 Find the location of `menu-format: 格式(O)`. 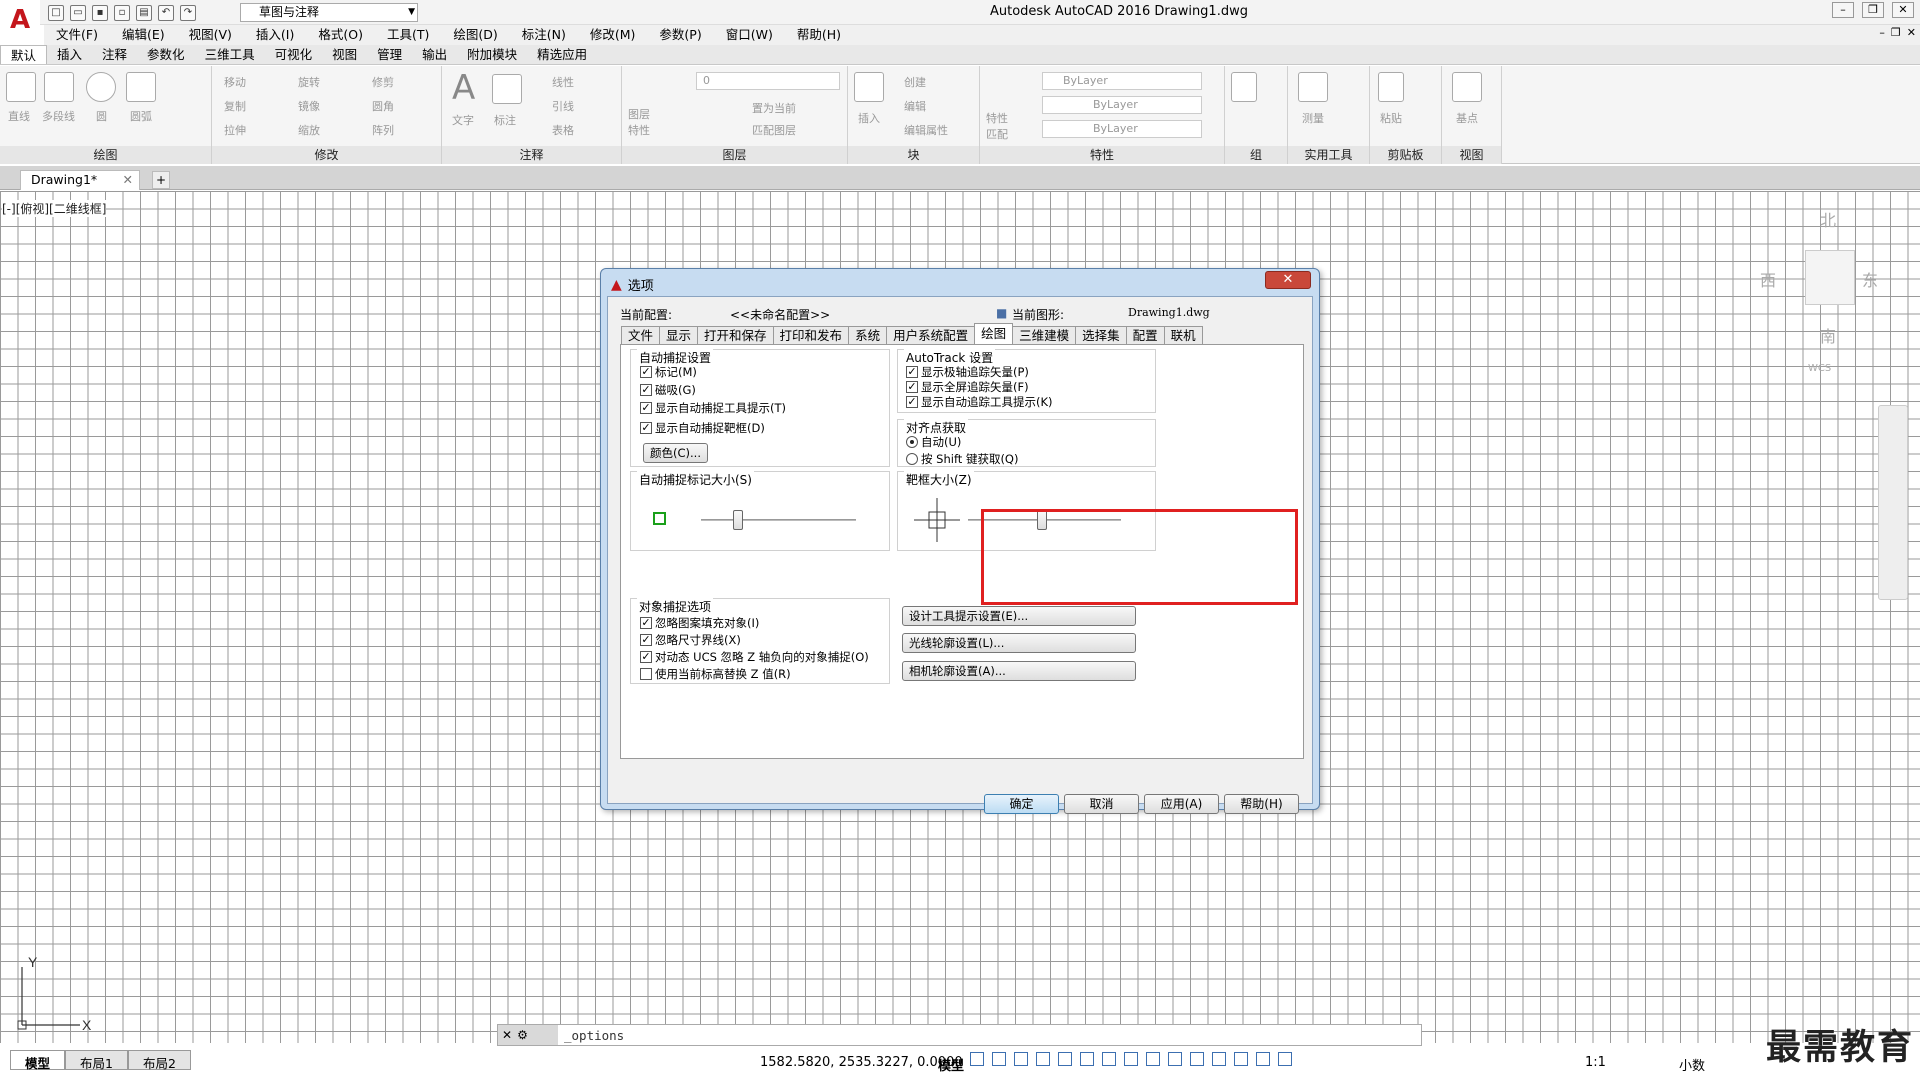

menu-format: 格式(O) is located at coordinates (340, 35).